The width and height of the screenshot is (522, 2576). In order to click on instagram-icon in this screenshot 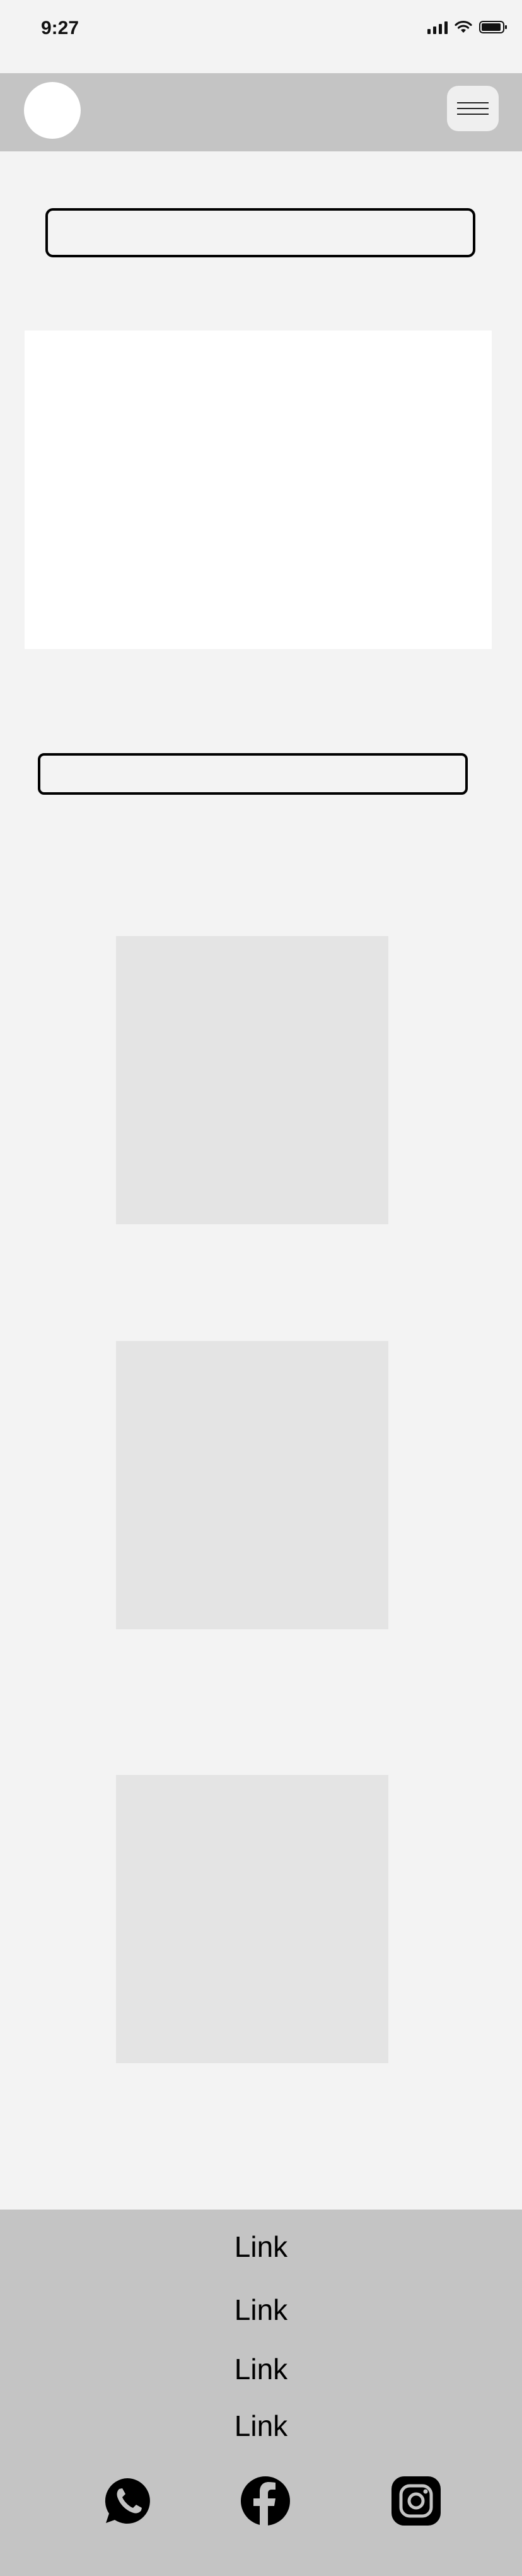, I will do `click(417, 2500)`.